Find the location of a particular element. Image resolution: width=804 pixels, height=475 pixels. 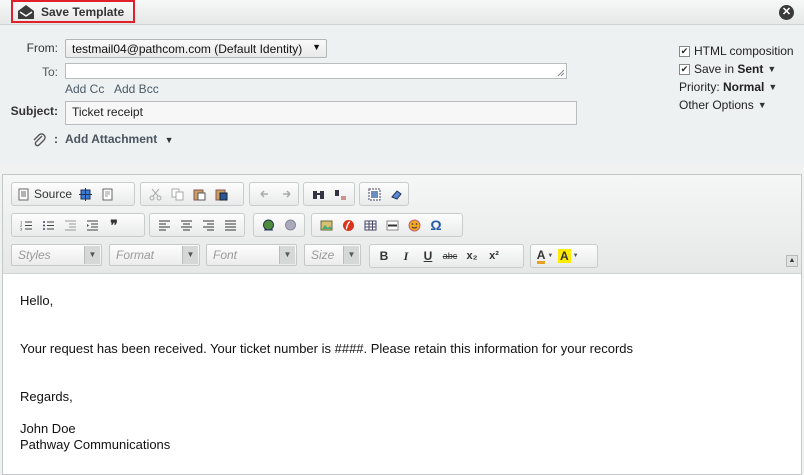

toolbar-group-insert: Ω is located at coordinates (387, 225).